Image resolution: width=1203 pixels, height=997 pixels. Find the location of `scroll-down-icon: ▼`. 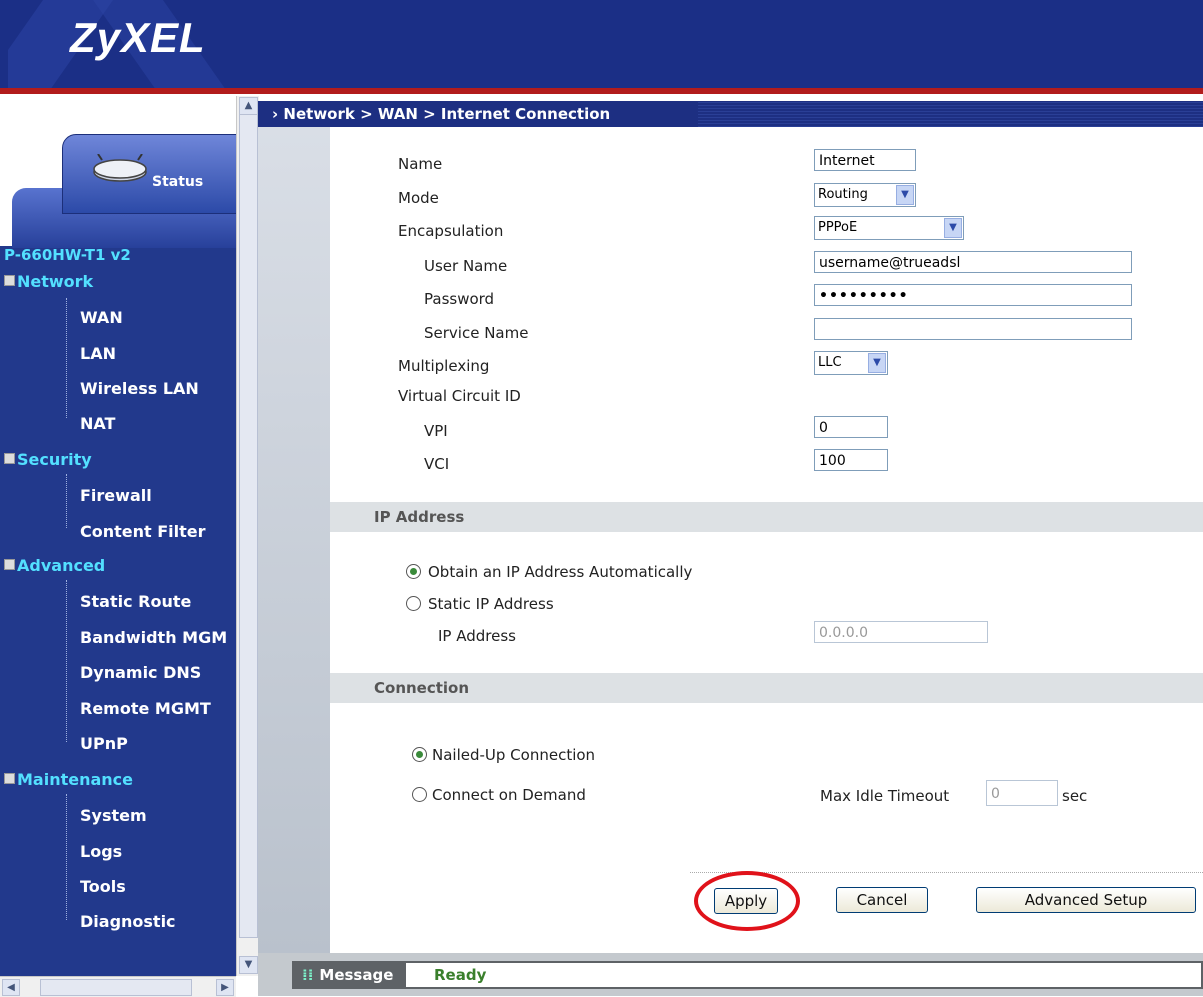

scroll-down-icon: ▼ is located at coordinates (248, 965).